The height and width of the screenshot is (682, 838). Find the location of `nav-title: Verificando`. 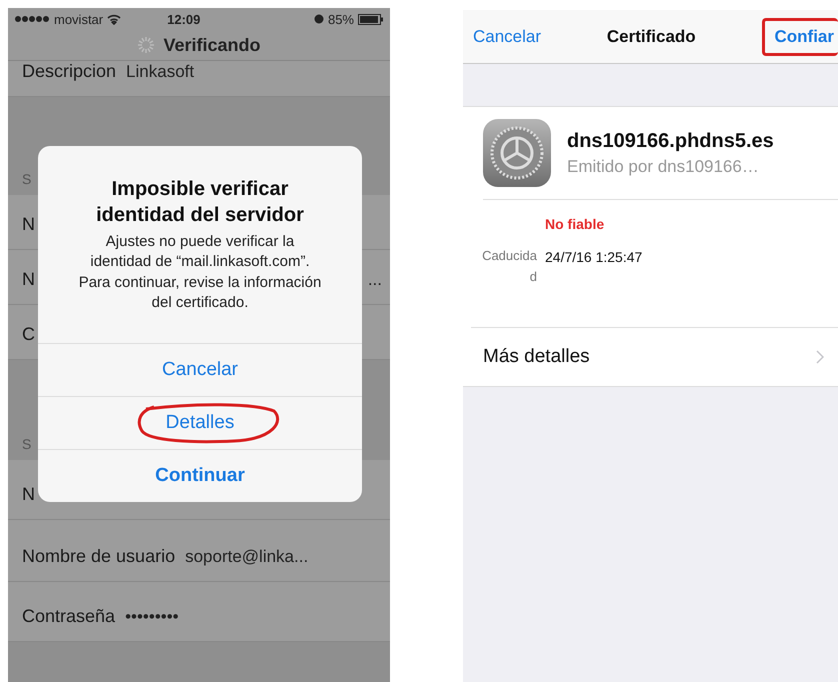

nav-title: Verificando is located at coordinates (212, 45).